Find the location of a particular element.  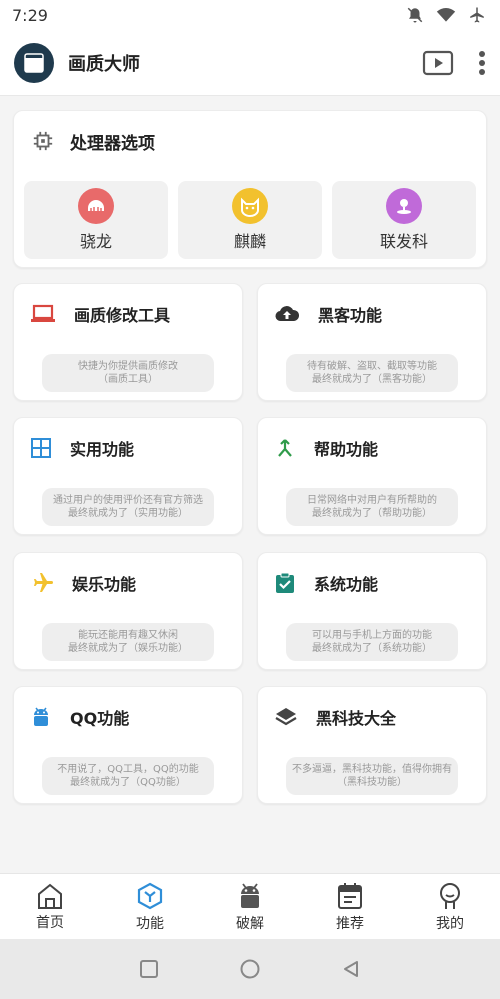

feature-title: 黑客功能 is located at coordinates (350, 315).